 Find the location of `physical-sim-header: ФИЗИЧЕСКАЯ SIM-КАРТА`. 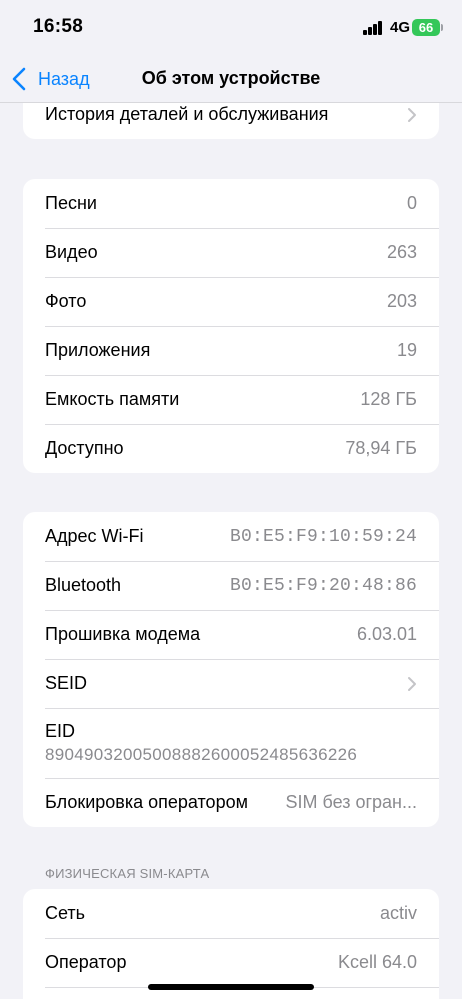

physical-sim-header: ФИЗИЧЕСКАЯ SIM-КАРТА is located at coordinates (127, 873).